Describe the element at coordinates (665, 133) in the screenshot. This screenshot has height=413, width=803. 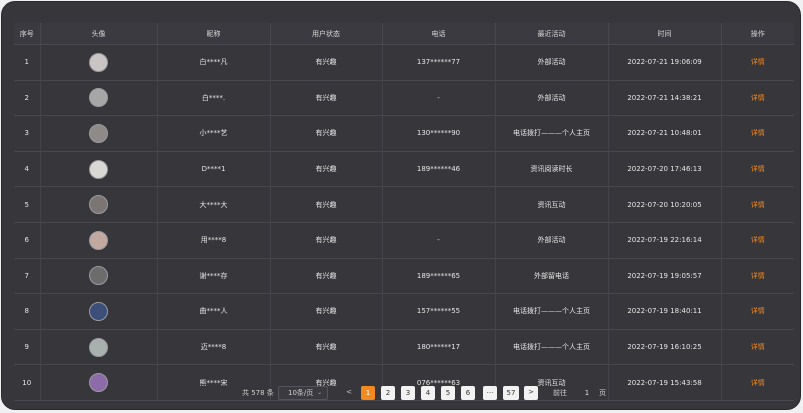
I see `row-time: 2022-07-21 10:48:01` at that location.